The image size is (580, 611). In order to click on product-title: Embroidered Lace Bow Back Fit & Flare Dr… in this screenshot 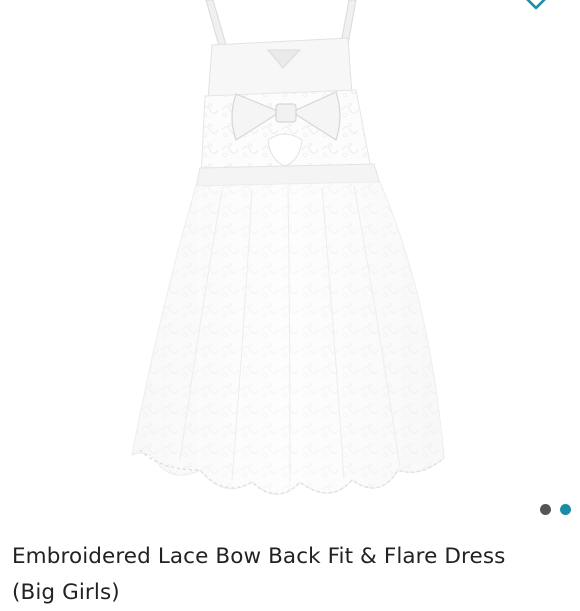, I will do `click(296, 575)`.